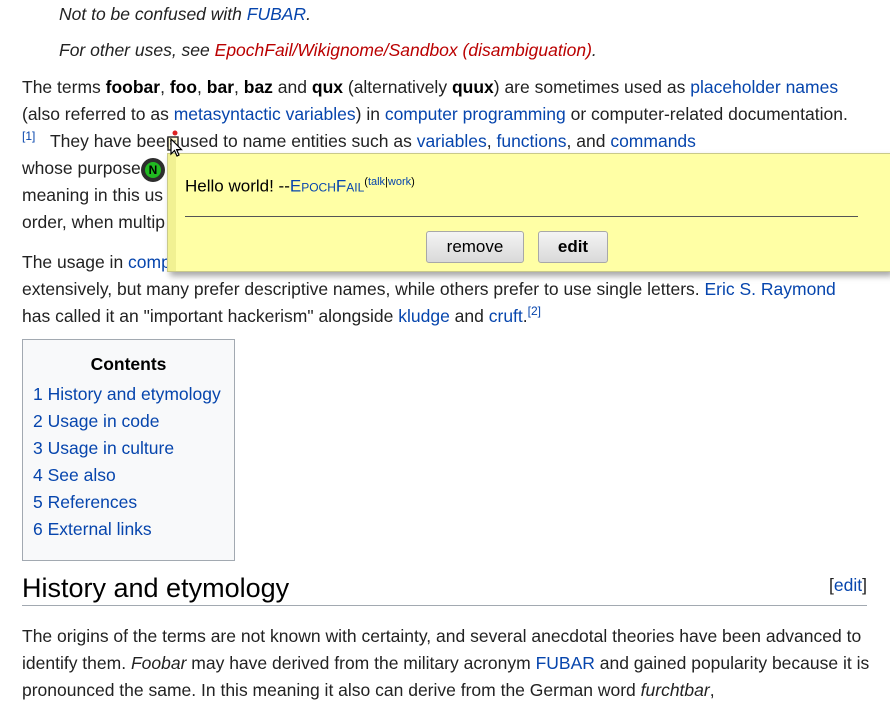  What do you see at coordinates (133, 529) in the screenshot?
I see `toc-item-external-links: 6 External links` at bounding box center [133, 529].